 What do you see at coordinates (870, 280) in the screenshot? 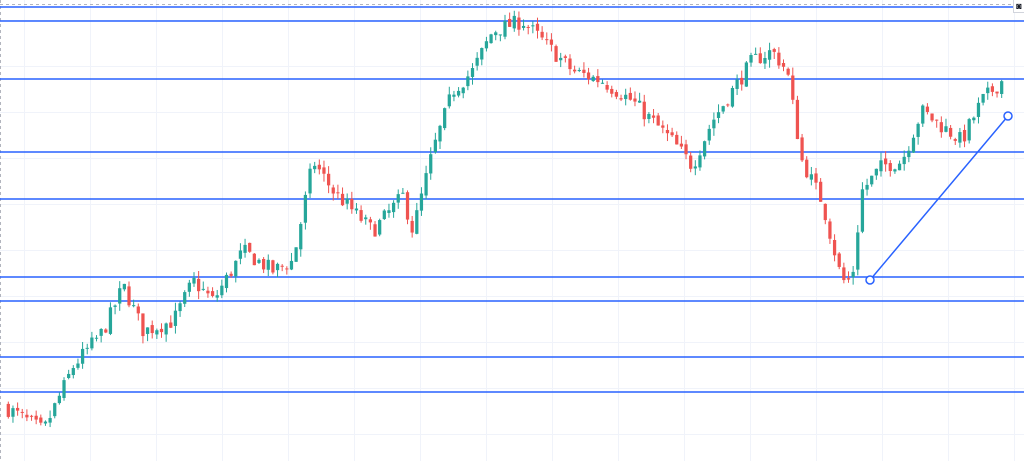
I see `trendline-handle-start` at bounding box center [870, 280].